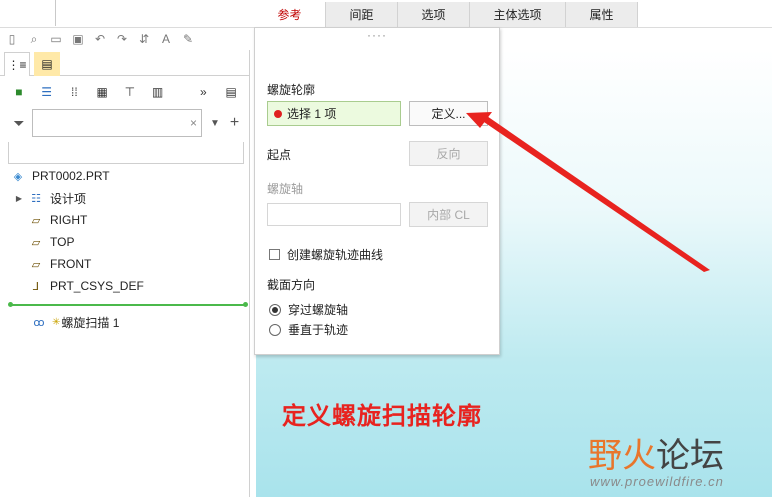 This screenshot has width=772, height=497. Describe the element at coordinates (126, 153) in the screenshot. I see `tree-header` at that location.